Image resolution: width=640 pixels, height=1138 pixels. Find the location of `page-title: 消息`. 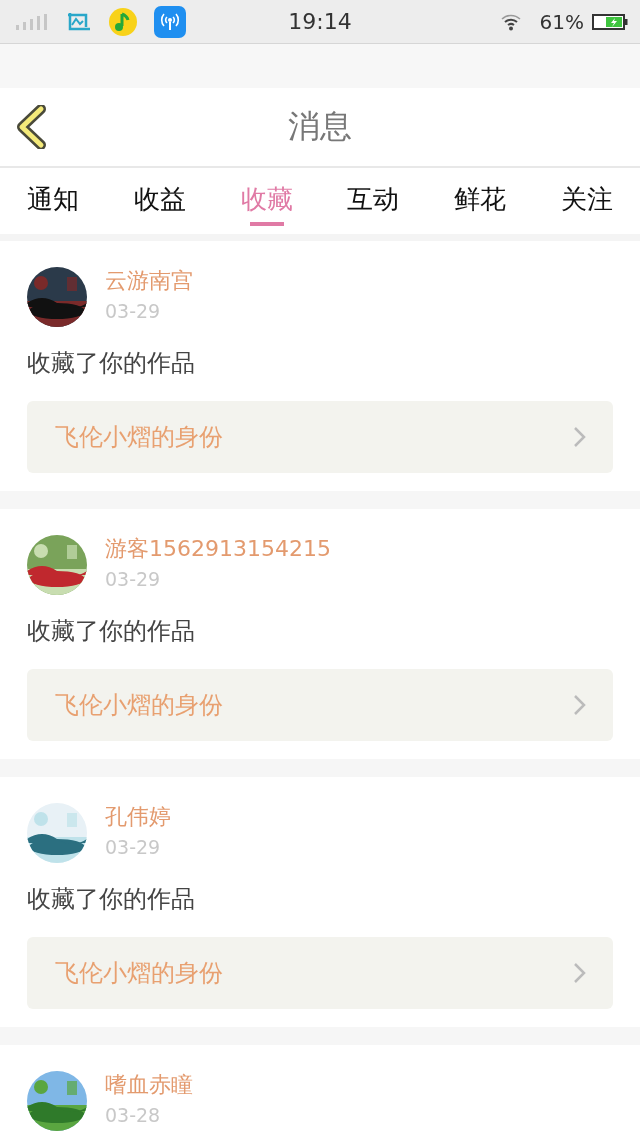

page-title: 消息 is located at coordinates (320, 126).